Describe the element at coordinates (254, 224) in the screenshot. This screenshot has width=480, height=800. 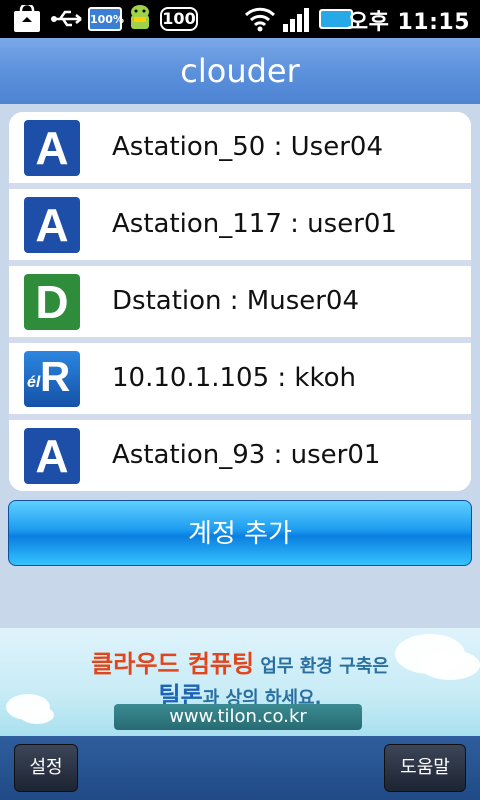
I see `account-label: Astation_117 : user01` at that location.